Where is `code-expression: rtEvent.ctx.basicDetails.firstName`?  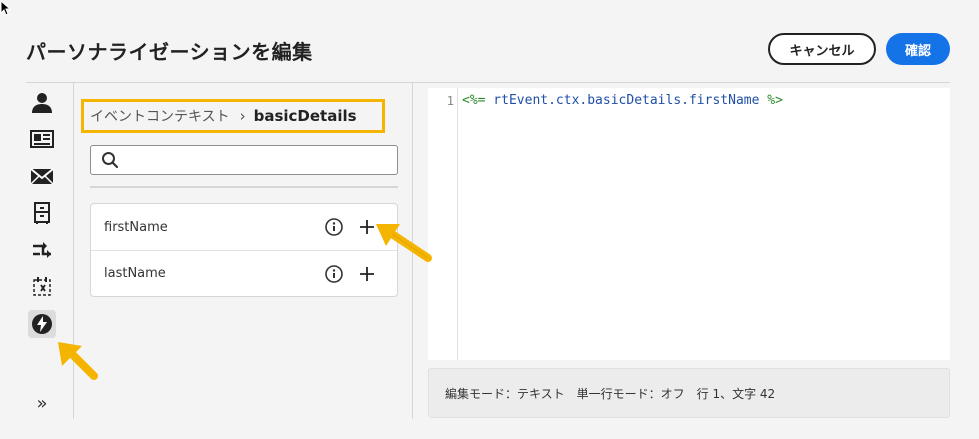
code-expression: rtEvent.ctx.basicDetails.firstName is located at coordinates (626, 100).